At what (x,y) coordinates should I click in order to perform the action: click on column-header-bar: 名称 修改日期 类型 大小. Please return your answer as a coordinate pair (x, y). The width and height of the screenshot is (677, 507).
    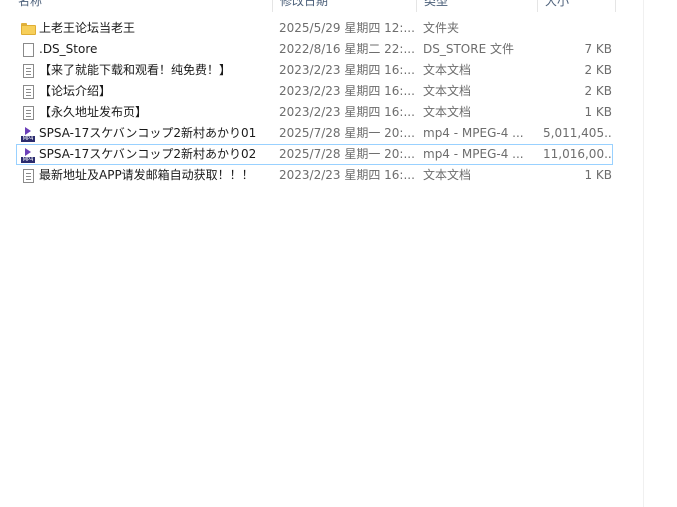
    Looking at the image, I should click on (308, 6).